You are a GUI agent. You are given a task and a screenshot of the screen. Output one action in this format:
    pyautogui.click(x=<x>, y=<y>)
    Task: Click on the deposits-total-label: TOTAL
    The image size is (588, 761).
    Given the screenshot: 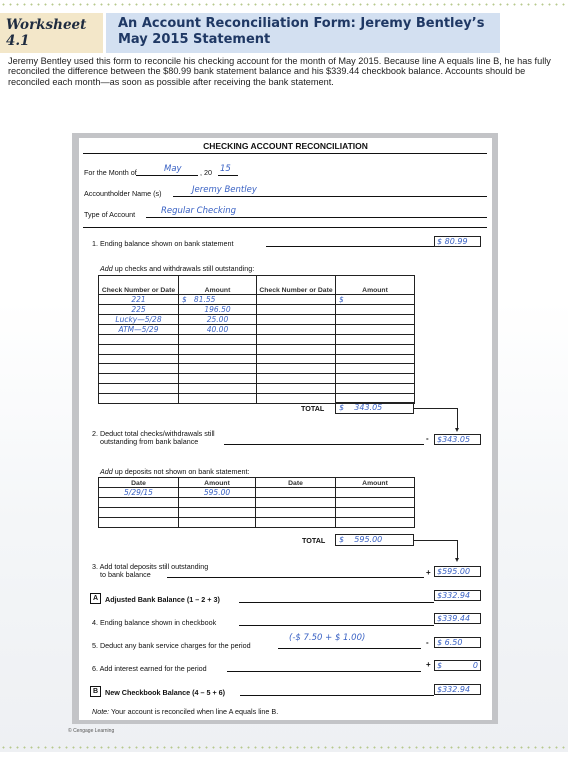 What is the action you would take?
    pyautogui.click(x=314, y=540)
    